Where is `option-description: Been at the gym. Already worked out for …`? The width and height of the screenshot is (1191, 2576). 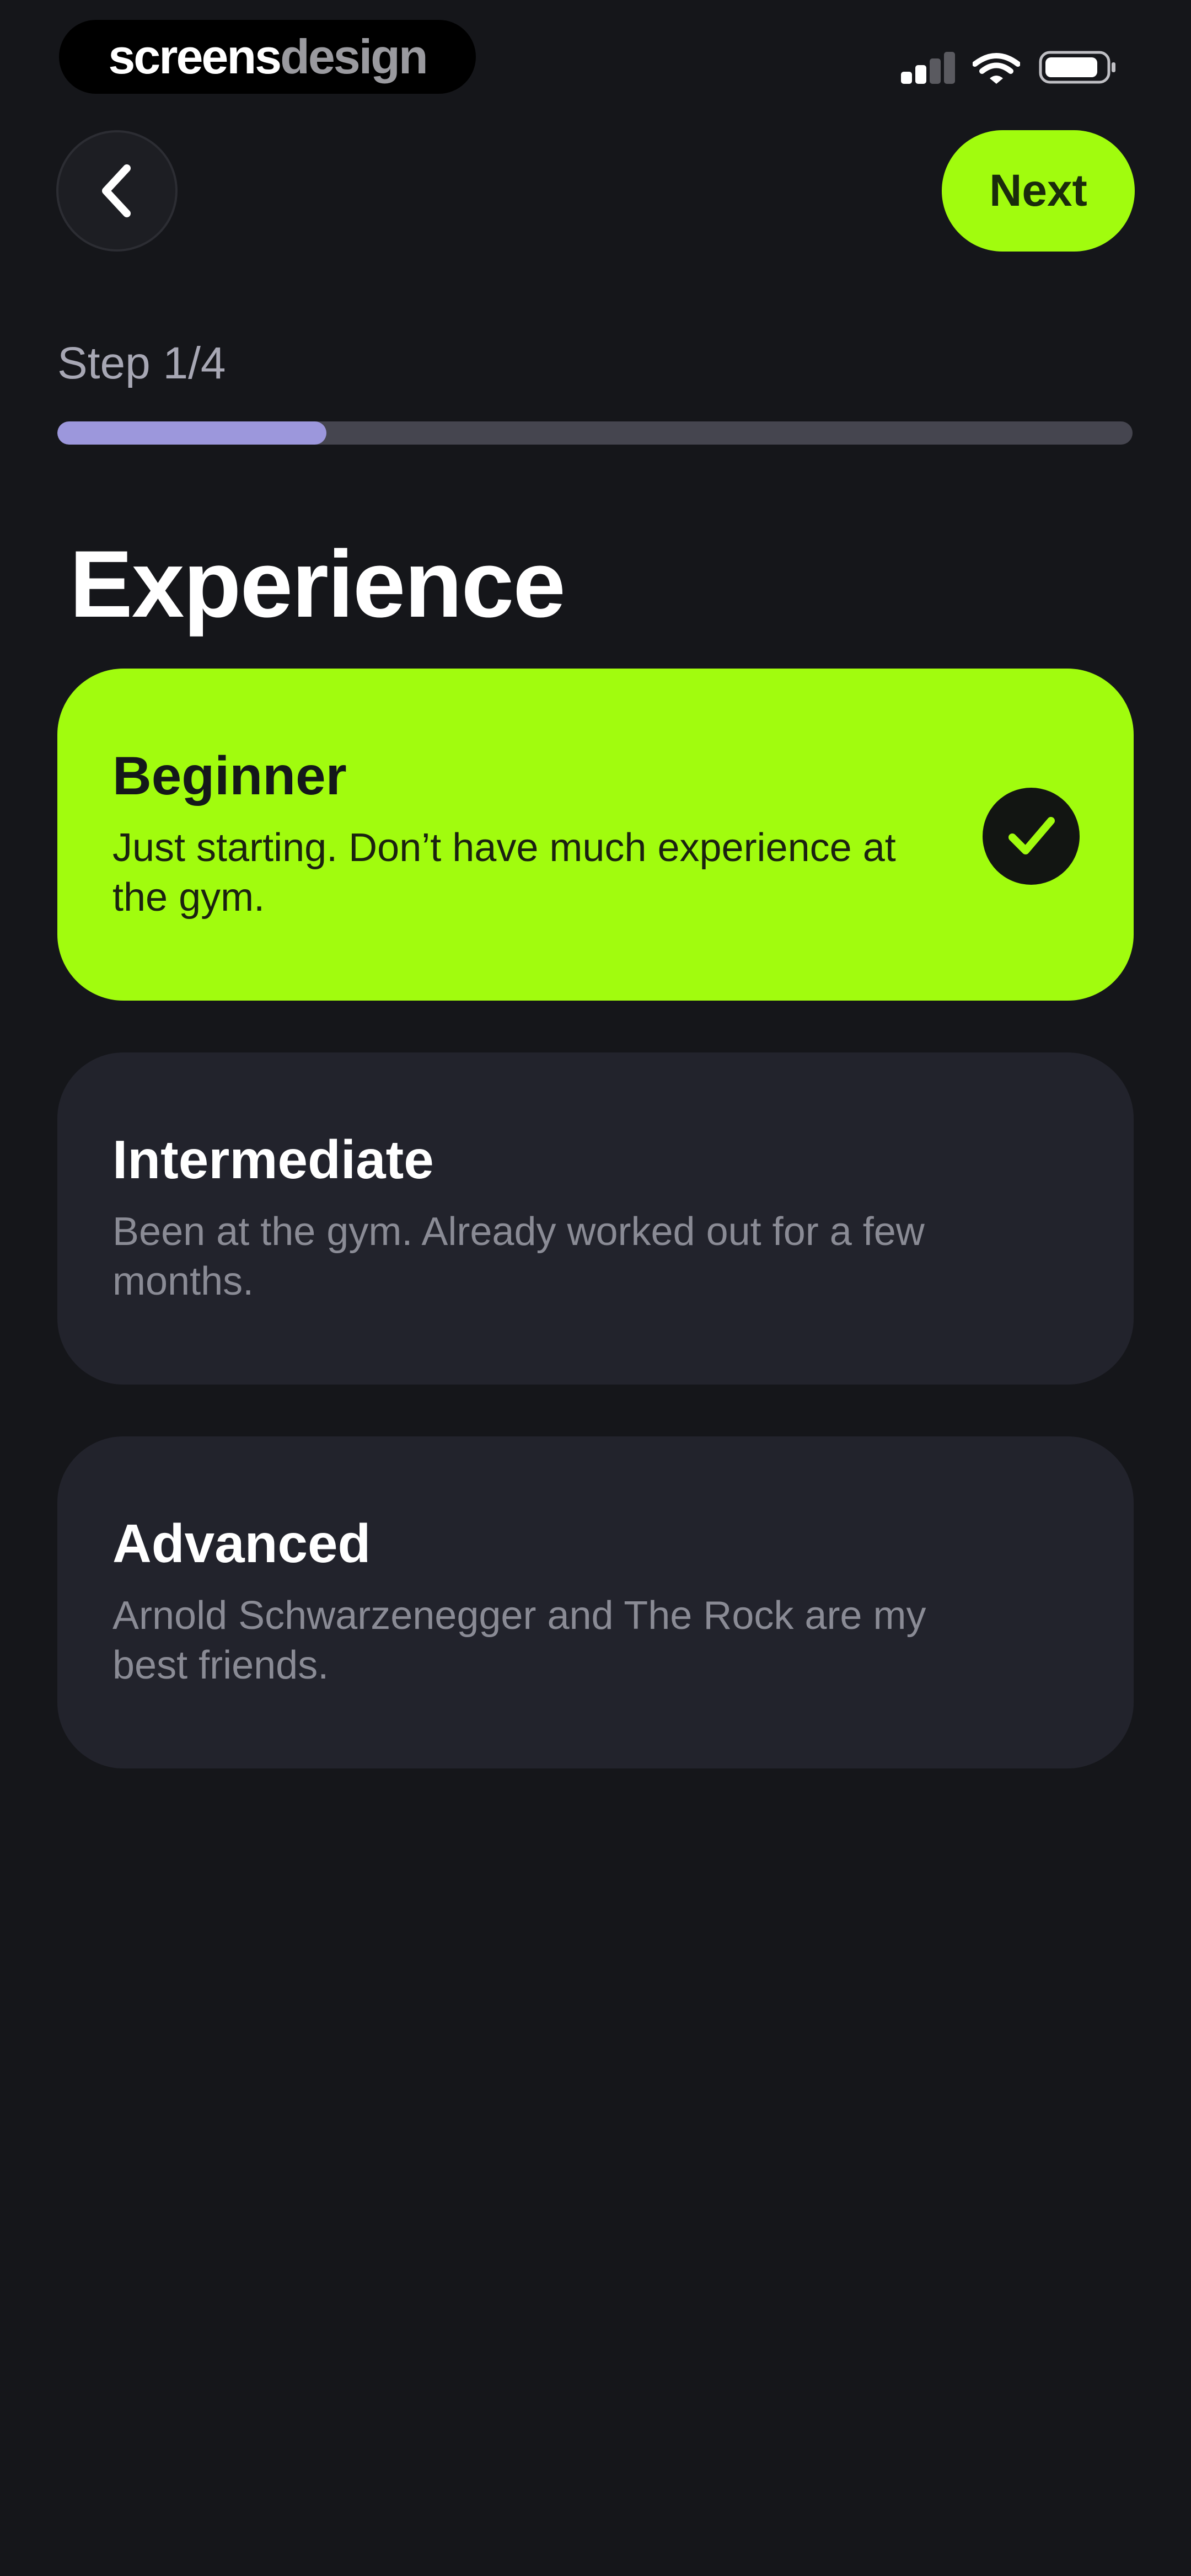
option-description: Been at the gym. Already worked out for … is located at coordinates (518, 1256).